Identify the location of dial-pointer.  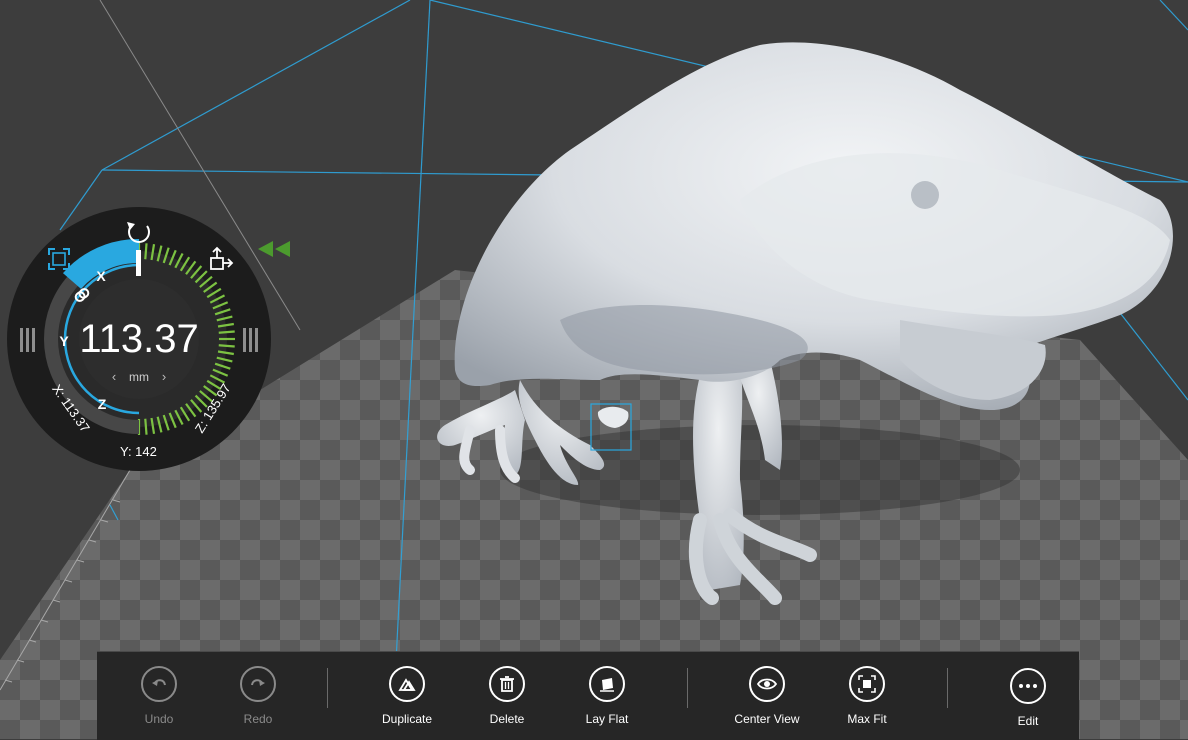
(138, 263).